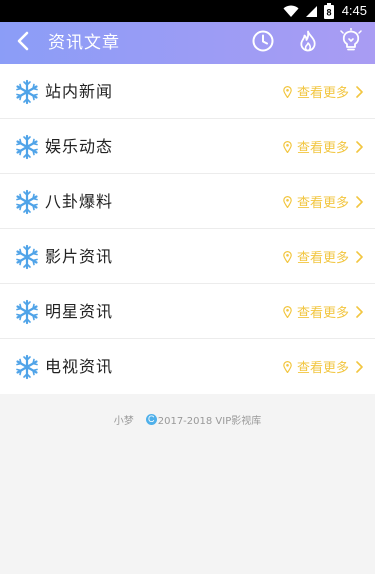 This screenshot has width=375, height=574. I want to click on list-item: 明星资讯 查看更多, so click(187, 311).